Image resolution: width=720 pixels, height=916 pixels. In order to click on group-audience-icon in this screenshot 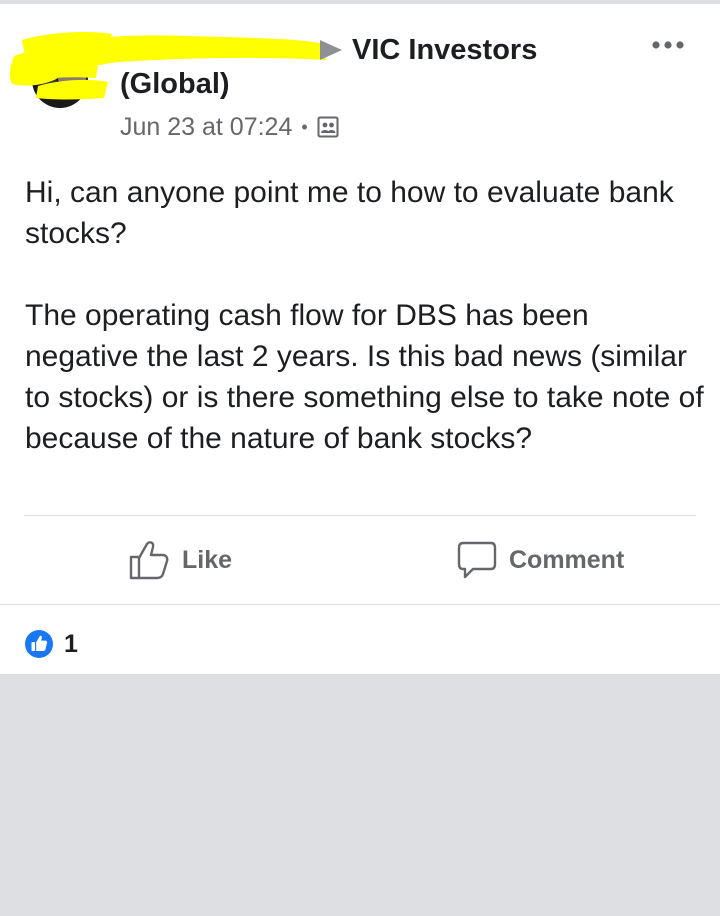, I will do `click(328, 127)`.